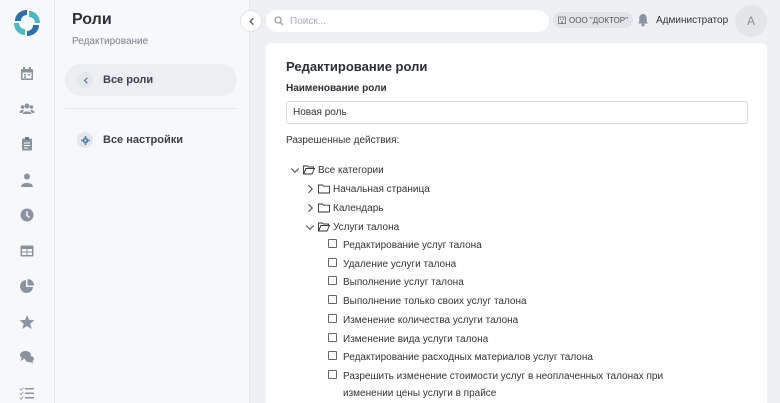 The width and height of the screenshot is (780, 403). I want to click on tree-node-category: Услуги талона, so click(352, 227).